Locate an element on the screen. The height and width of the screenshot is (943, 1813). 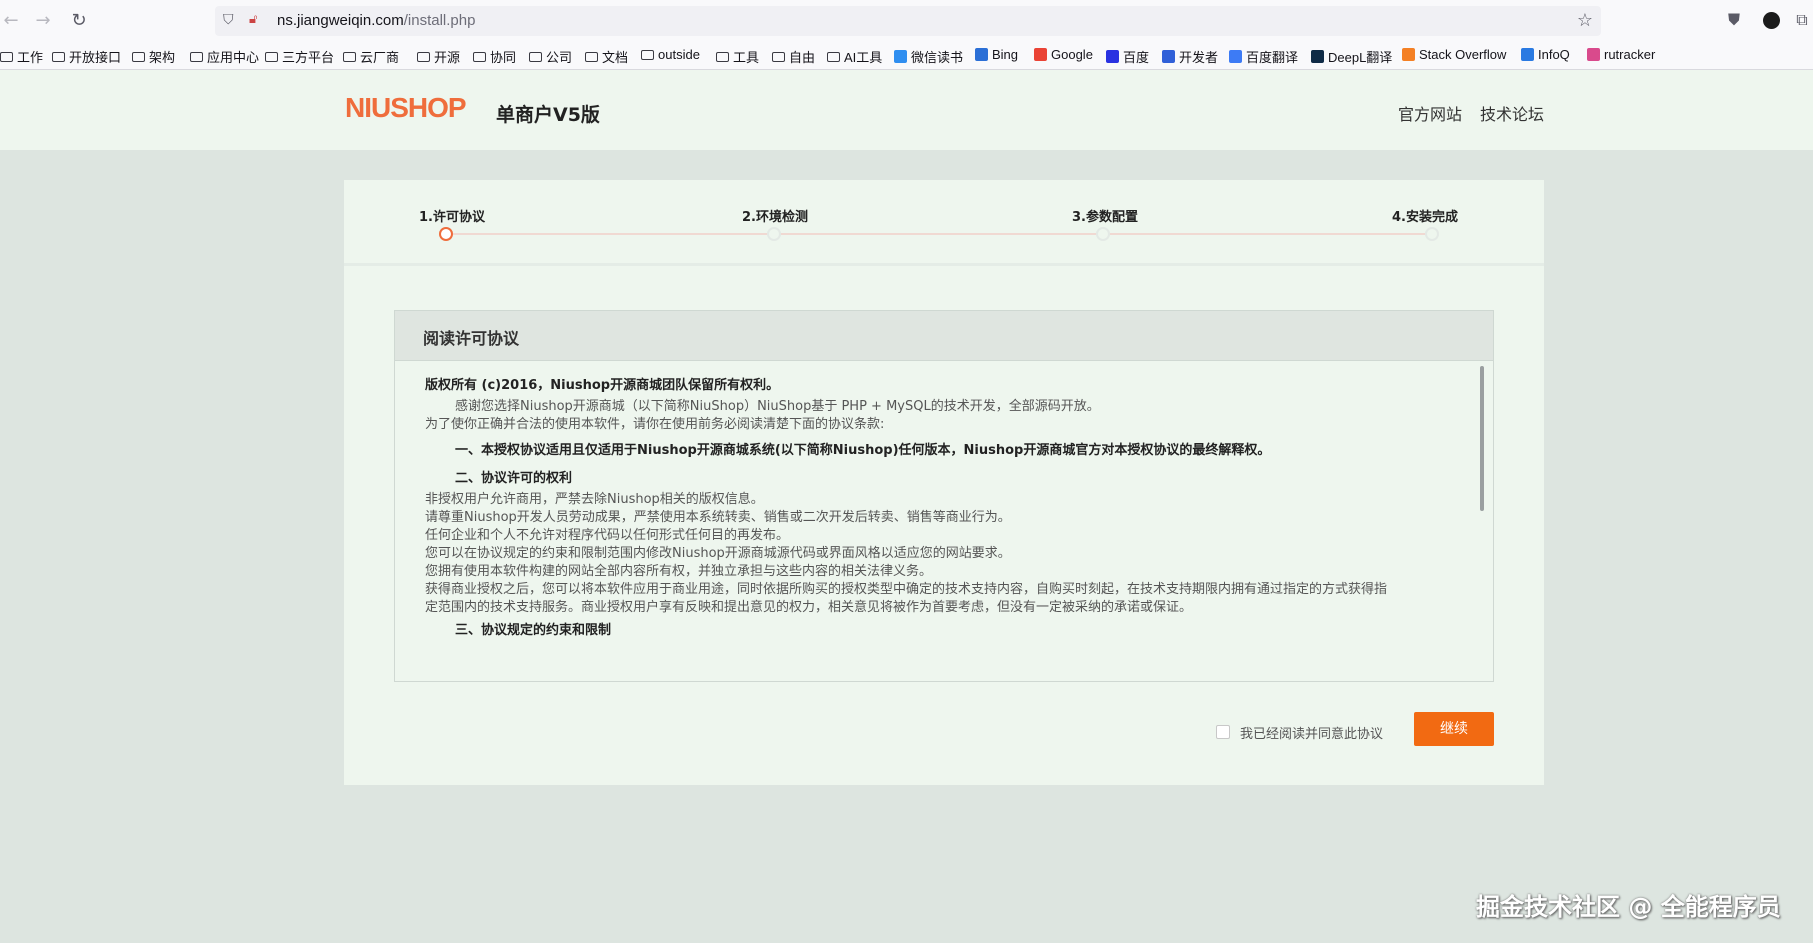
bookmark-item: Google is located at coordinates (1063, 54).